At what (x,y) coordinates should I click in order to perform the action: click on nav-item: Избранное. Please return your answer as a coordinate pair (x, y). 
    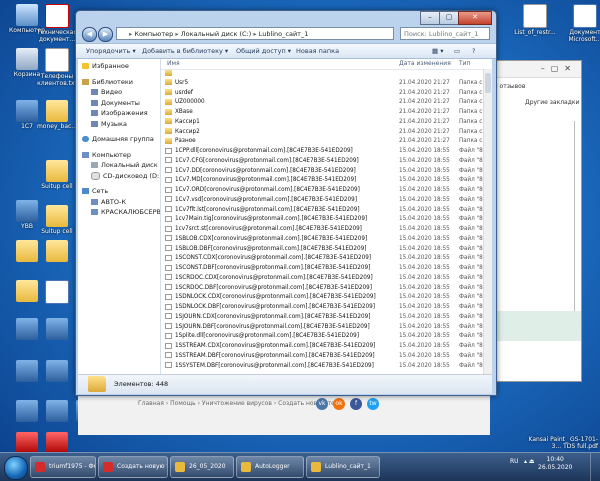
    Looking at the image, I should click on (105, 66).